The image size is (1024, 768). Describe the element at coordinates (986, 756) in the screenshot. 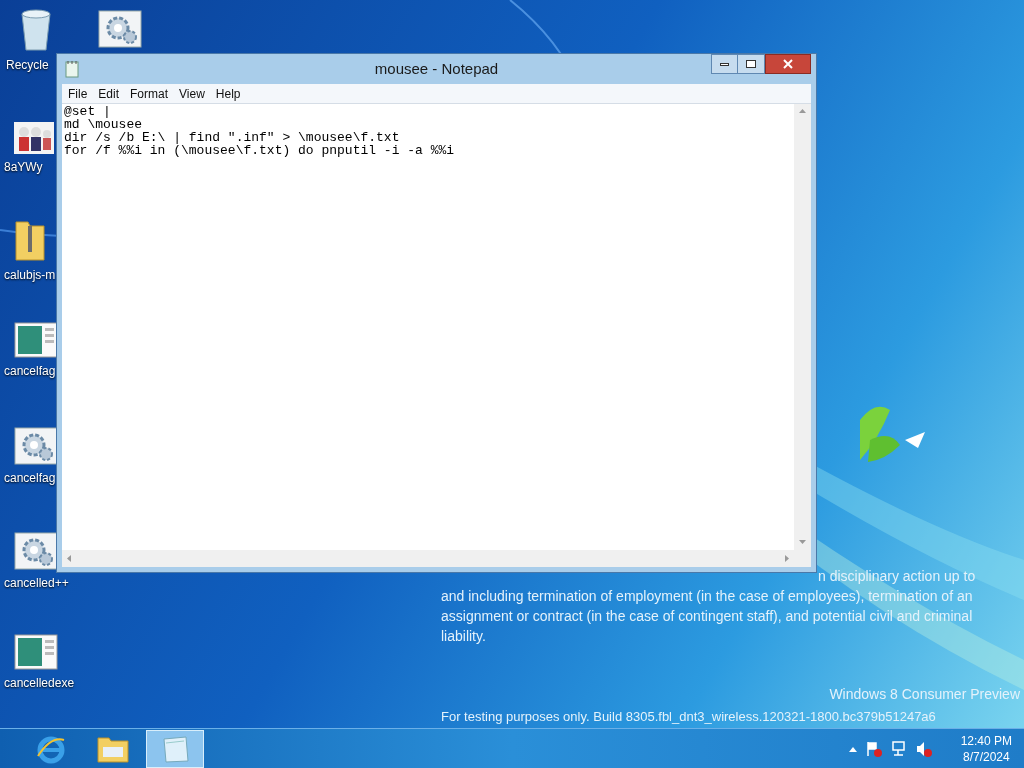

I see `clock-date: 8/7/2024` at that location.